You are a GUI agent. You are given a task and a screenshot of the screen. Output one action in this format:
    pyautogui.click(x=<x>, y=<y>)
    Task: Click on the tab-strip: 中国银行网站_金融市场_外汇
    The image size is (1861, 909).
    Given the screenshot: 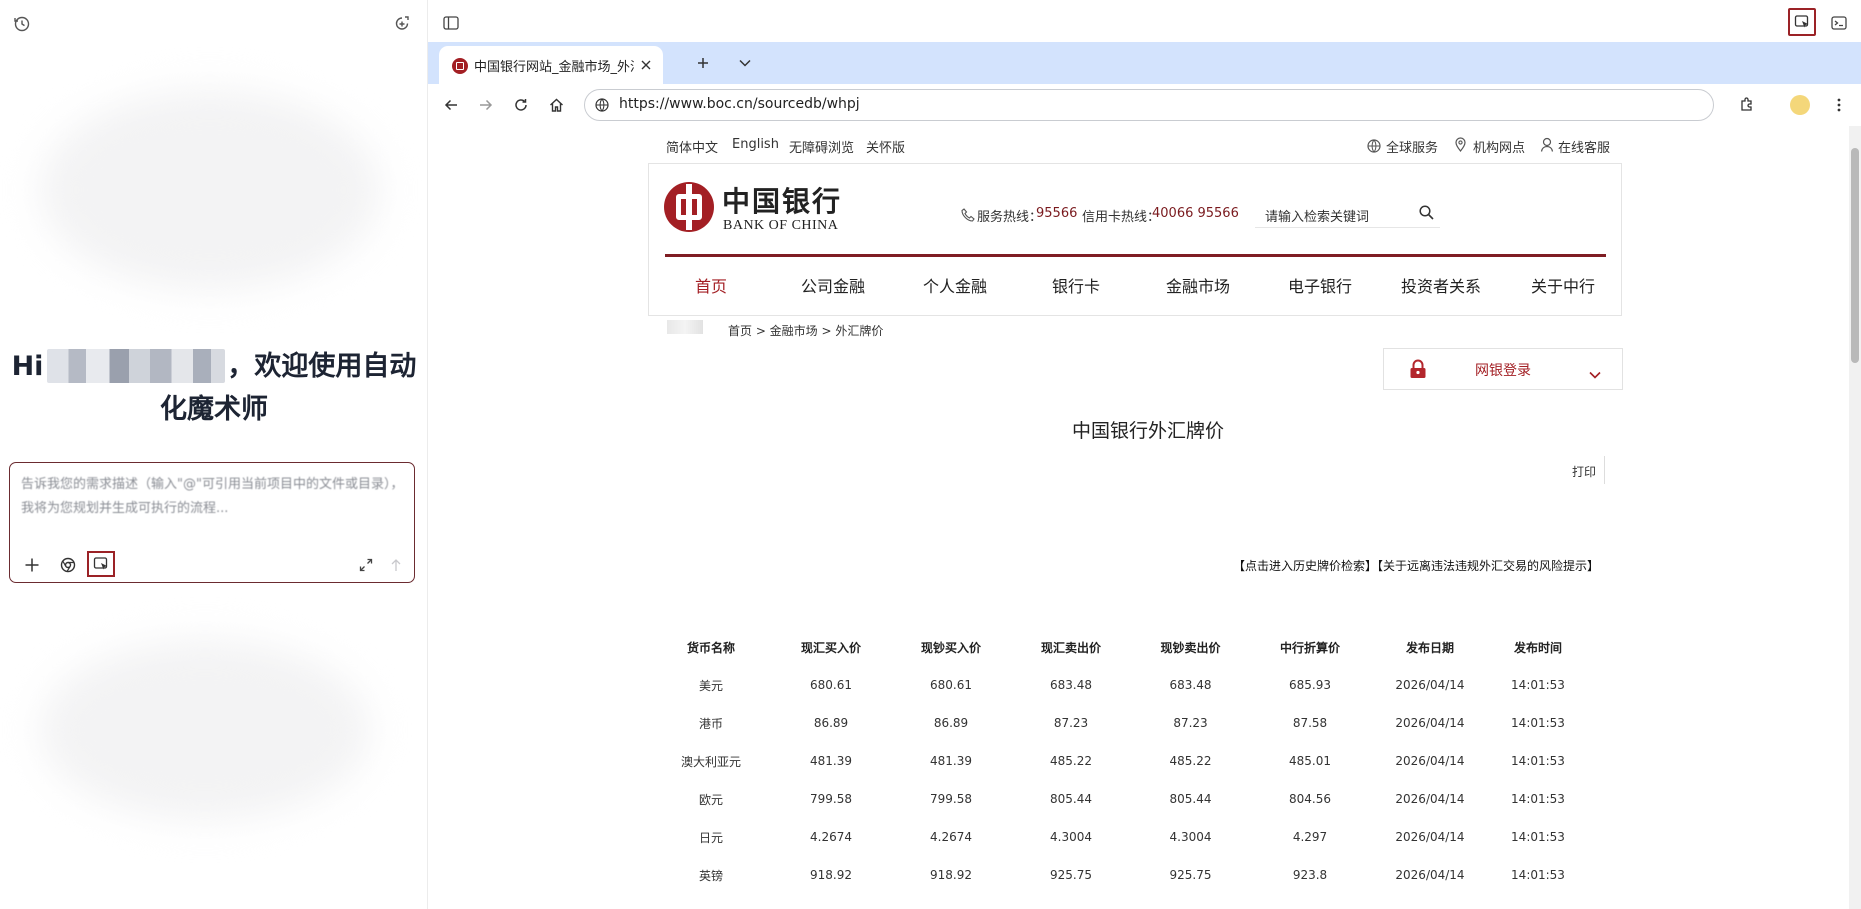 What is the action you would take?
    pyautogui.click(x=1144, y=63)
    